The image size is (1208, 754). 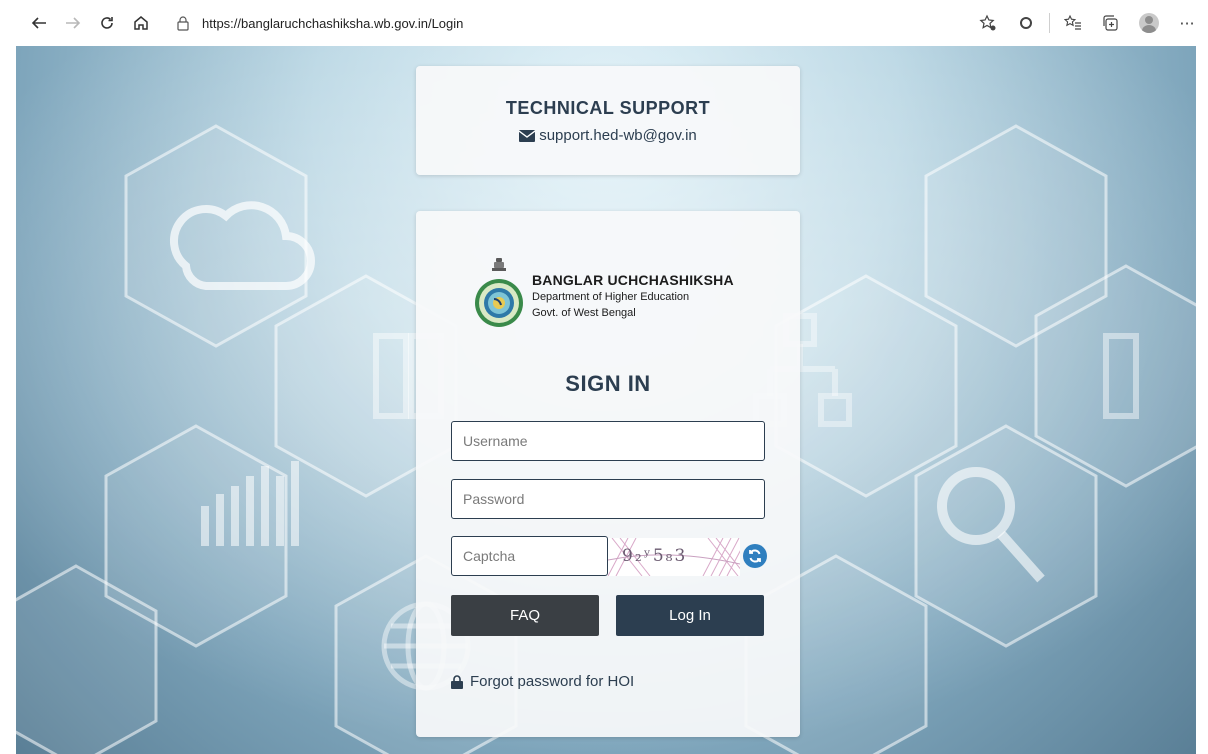 I want to click on avatar-icon, so click(x=1149, y=23).